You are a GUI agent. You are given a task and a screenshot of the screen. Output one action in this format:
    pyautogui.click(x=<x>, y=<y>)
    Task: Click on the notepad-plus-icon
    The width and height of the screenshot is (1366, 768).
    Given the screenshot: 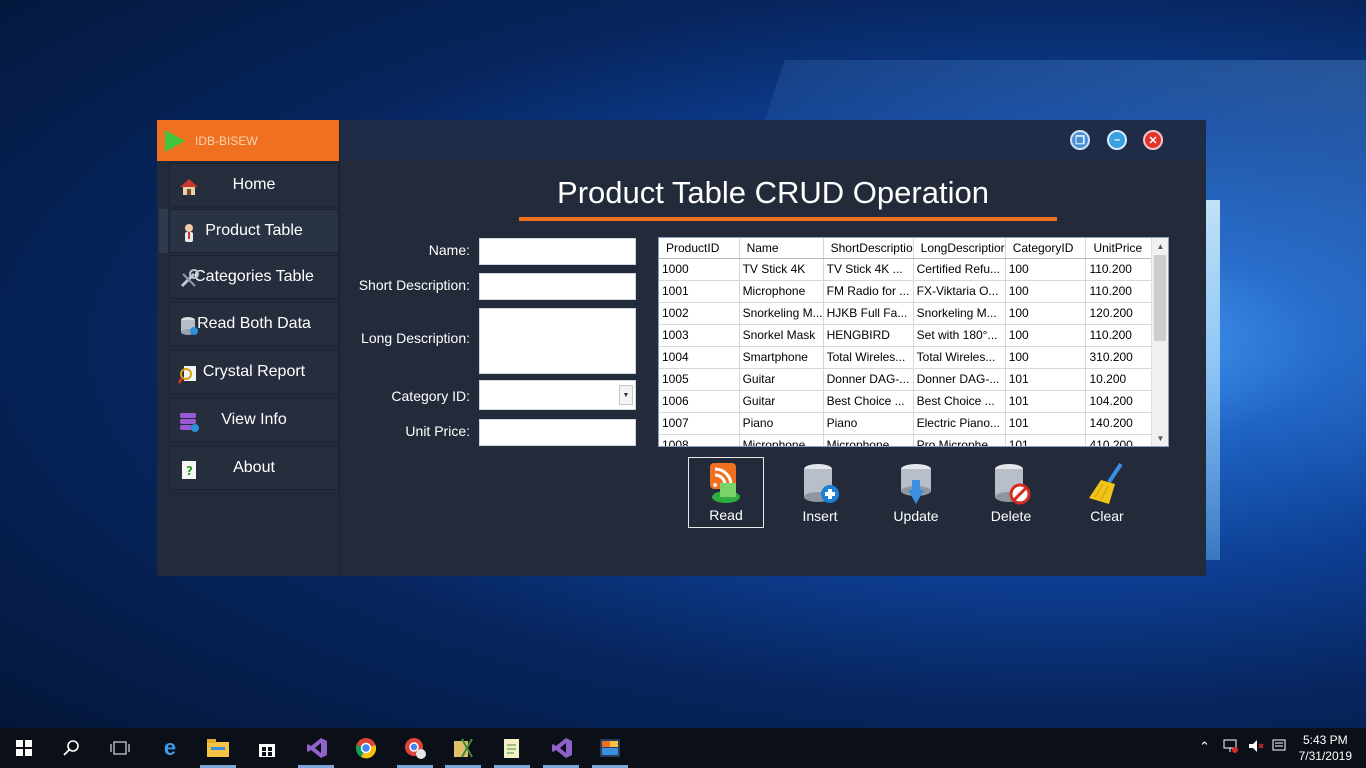 What is the action you would take?
    pyautogui.click(x=512, y=748)
    